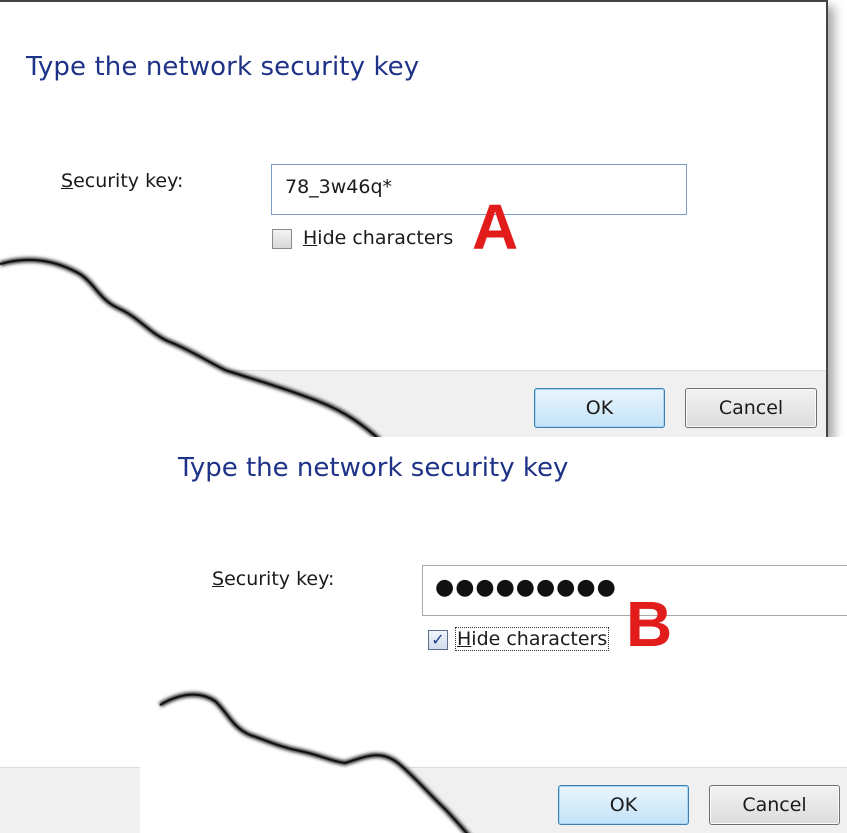  I want to click on hide-characters-label: Hide characters, so click(532, 639).